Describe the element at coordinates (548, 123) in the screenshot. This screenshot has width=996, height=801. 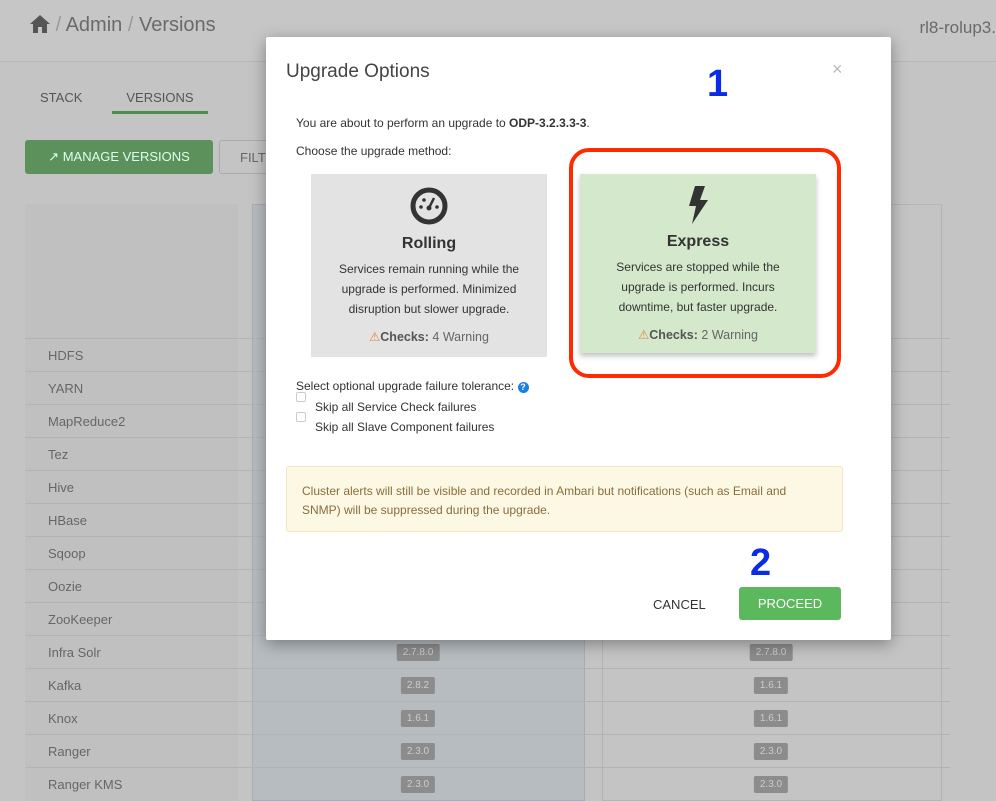
I see `target-version: ODP-3.2.3.3-3` at that location.